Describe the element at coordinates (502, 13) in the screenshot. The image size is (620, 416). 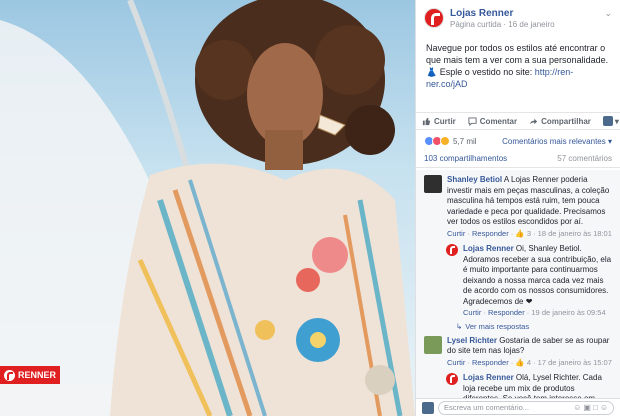
I see `page-name: Lojas Renner` at that location.